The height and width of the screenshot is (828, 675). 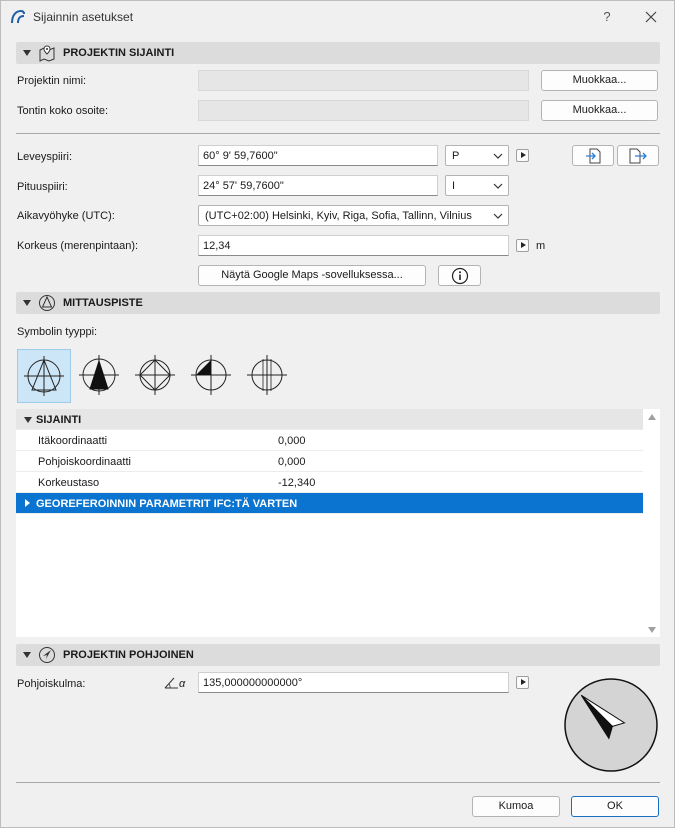 What do you see at coordinates (45, 157) in the screenshot?
I see `latitude-label: Leveyspiiri:` at bounding box center [45, 157].